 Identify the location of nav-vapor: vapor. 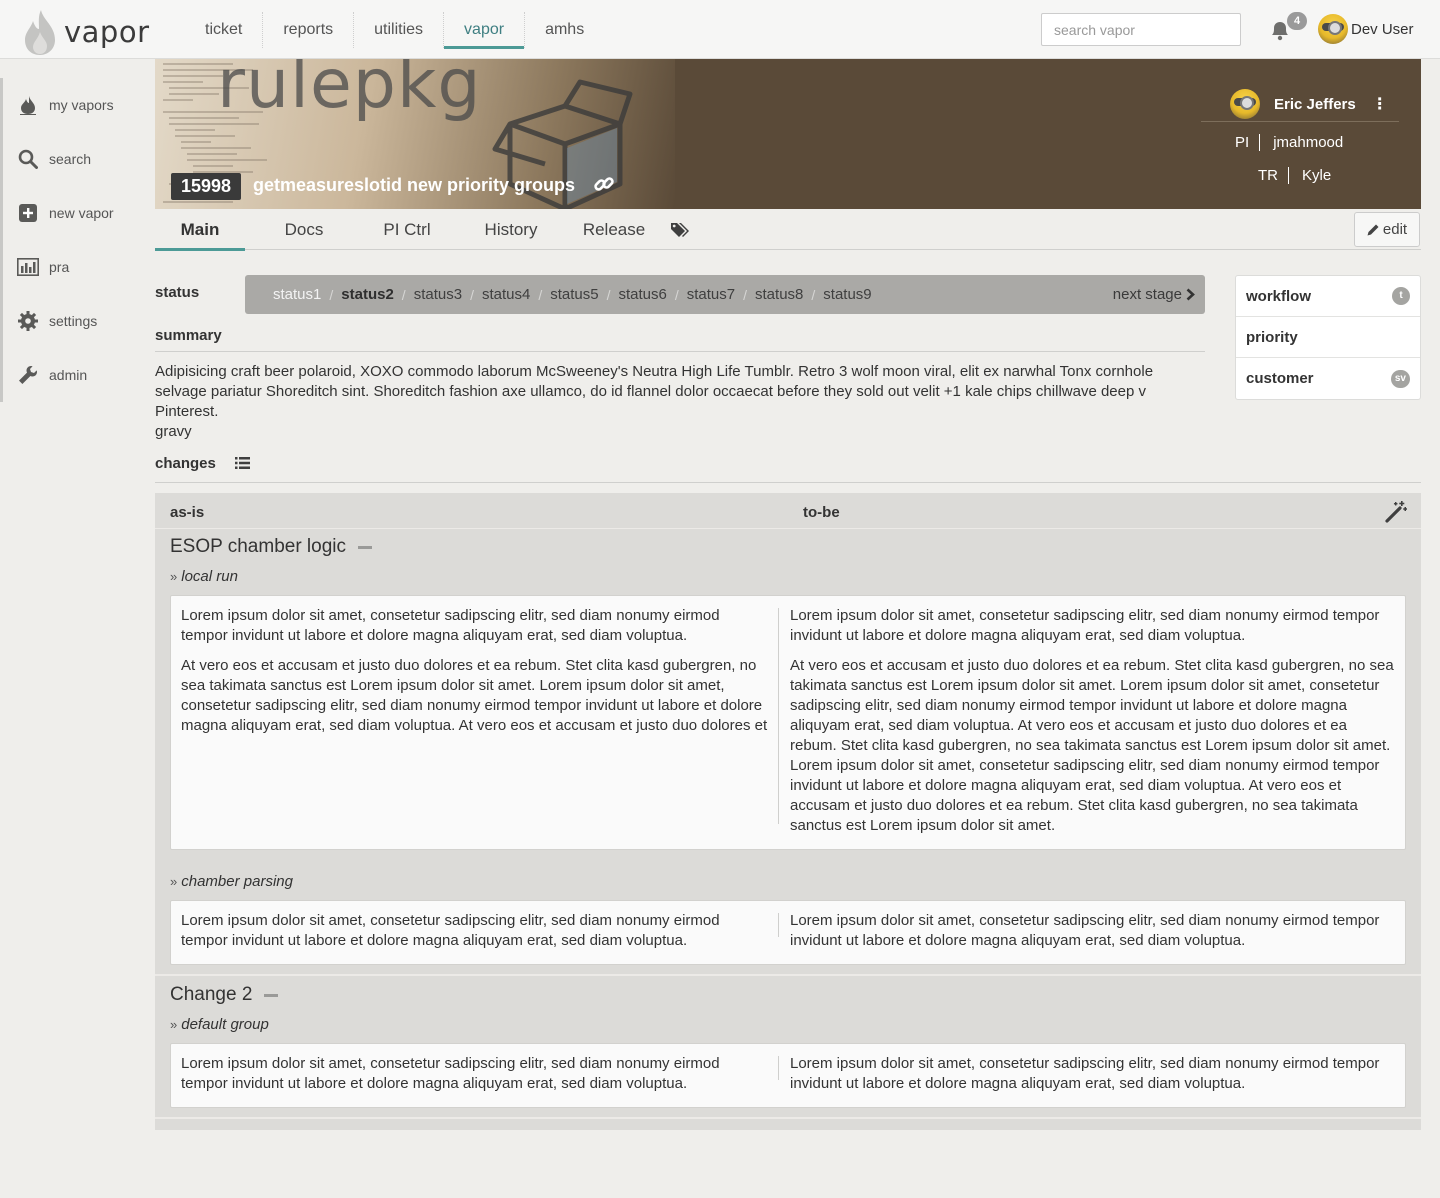
(485, 30).